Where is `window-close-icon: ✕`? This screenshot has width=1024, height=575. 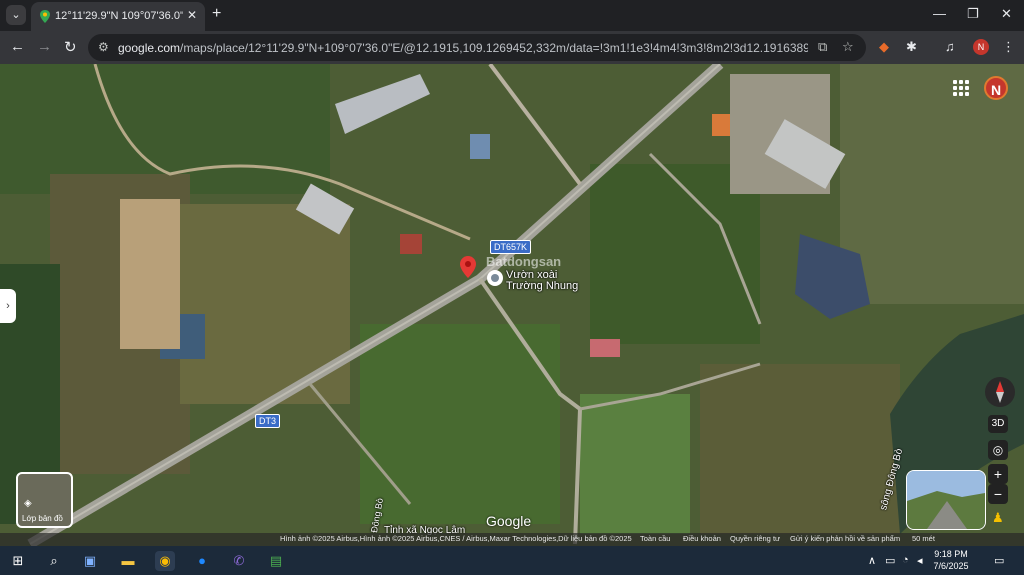
window-close-icon: ✕ is located at coordinates (1006, 14).